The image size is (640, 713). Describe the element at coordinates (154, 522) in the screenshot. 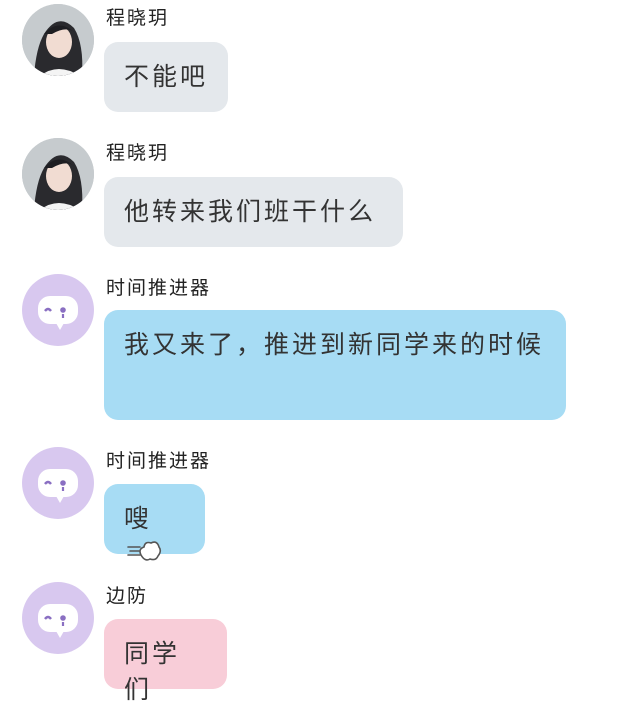

I see `message-bubble: 嗖` at that location.